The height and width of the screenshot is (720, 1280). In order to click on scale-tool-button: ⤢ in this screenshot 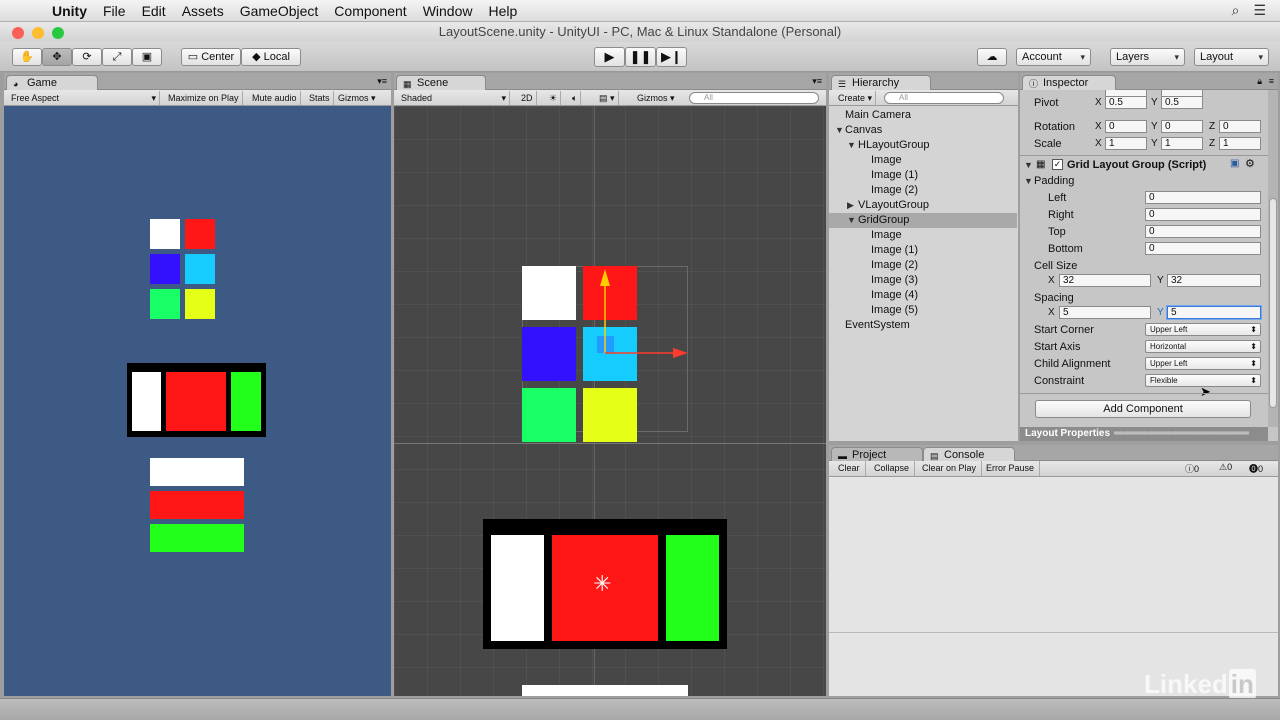, I will do `click(117, 57)`.